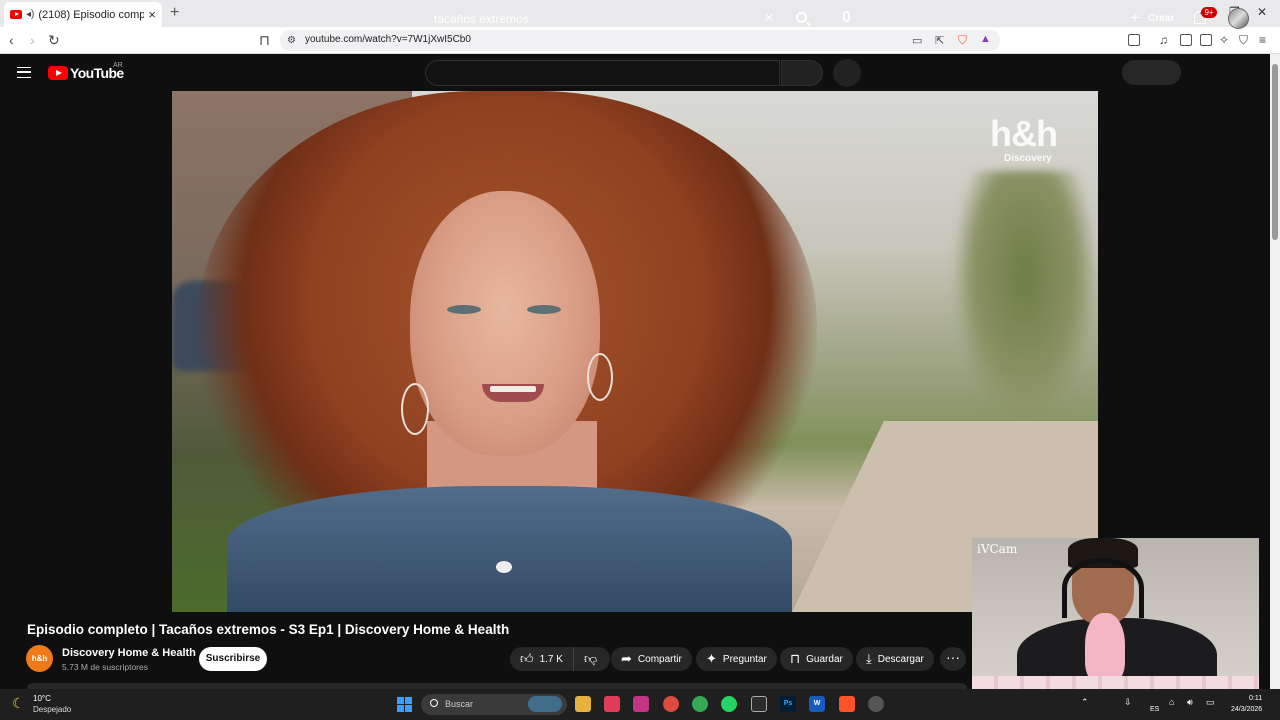 The width and height of the screenshot is (1280, 720). What do you see at coordinates (545, 704) in the screenshot?
I see `search-highlight-icon` at bounding box center [545, 704].